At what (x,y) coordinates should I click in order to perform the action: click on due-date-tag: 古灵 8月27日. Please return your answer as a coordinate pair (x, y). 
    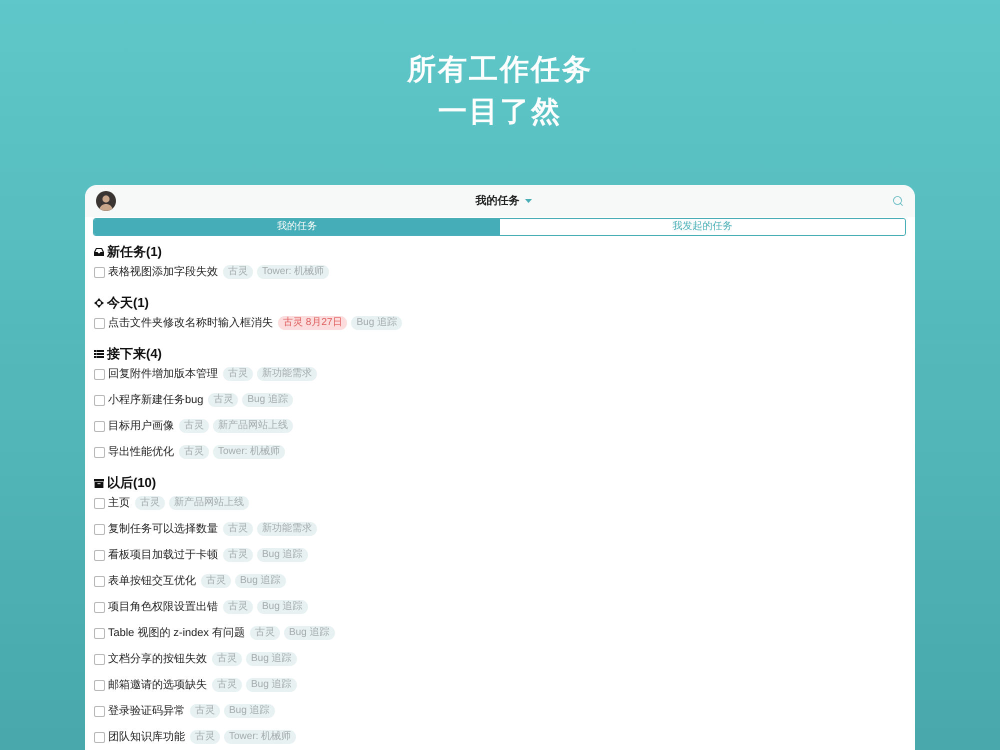
    Looking at the image, I should click on (313, 323).